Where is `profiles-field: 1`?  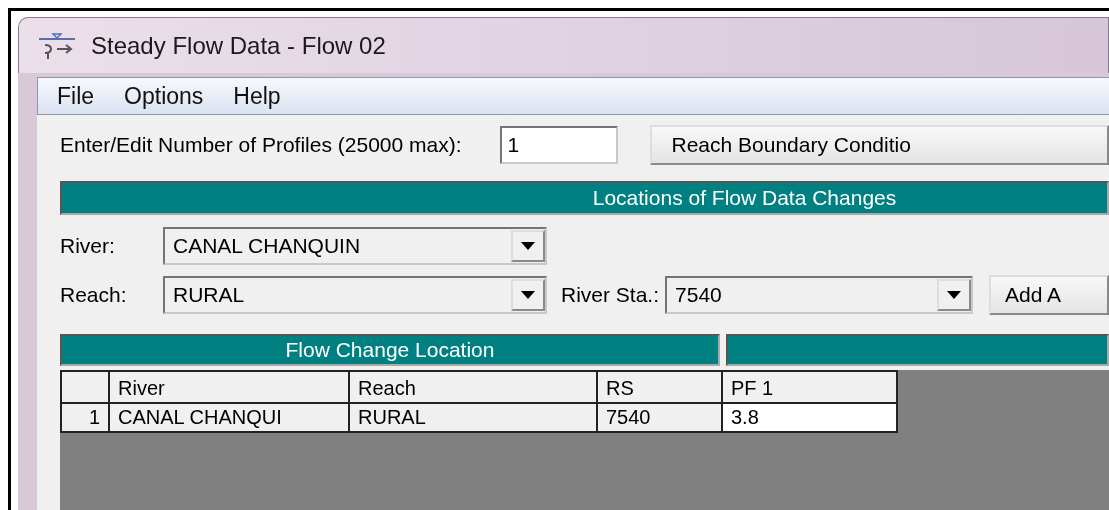
profiles-field: 1 is located at coordinates (558, 145).